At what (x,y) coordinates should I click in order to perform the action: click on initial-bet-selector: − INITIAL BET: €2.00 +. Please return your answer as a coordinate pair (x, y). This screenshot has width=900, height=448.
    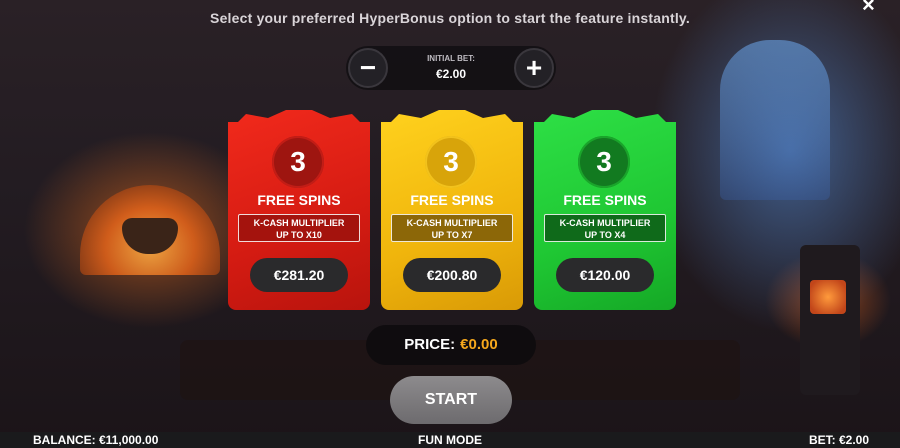
    Looking at the image, I should click on (451, 68).